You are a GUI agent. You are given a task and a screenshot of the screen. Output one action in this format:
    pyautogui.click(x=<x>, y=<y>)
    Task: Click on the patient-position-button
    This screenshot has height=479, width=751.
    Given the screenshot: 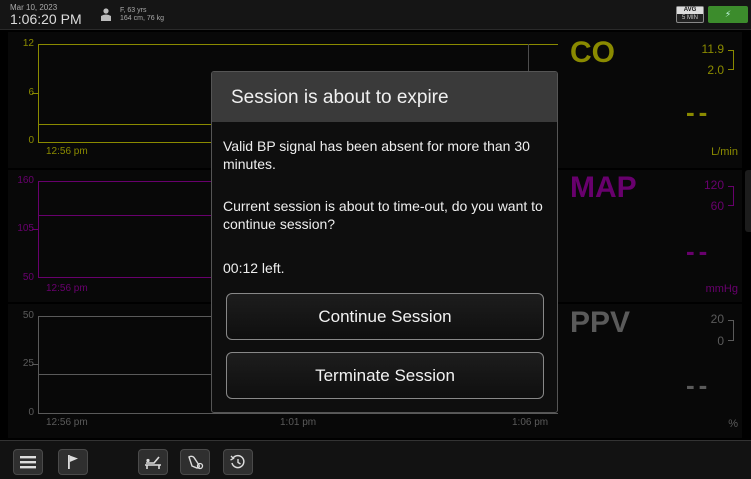 What is the action you would take?
    pyautogui.click(x=153, y=462)
    